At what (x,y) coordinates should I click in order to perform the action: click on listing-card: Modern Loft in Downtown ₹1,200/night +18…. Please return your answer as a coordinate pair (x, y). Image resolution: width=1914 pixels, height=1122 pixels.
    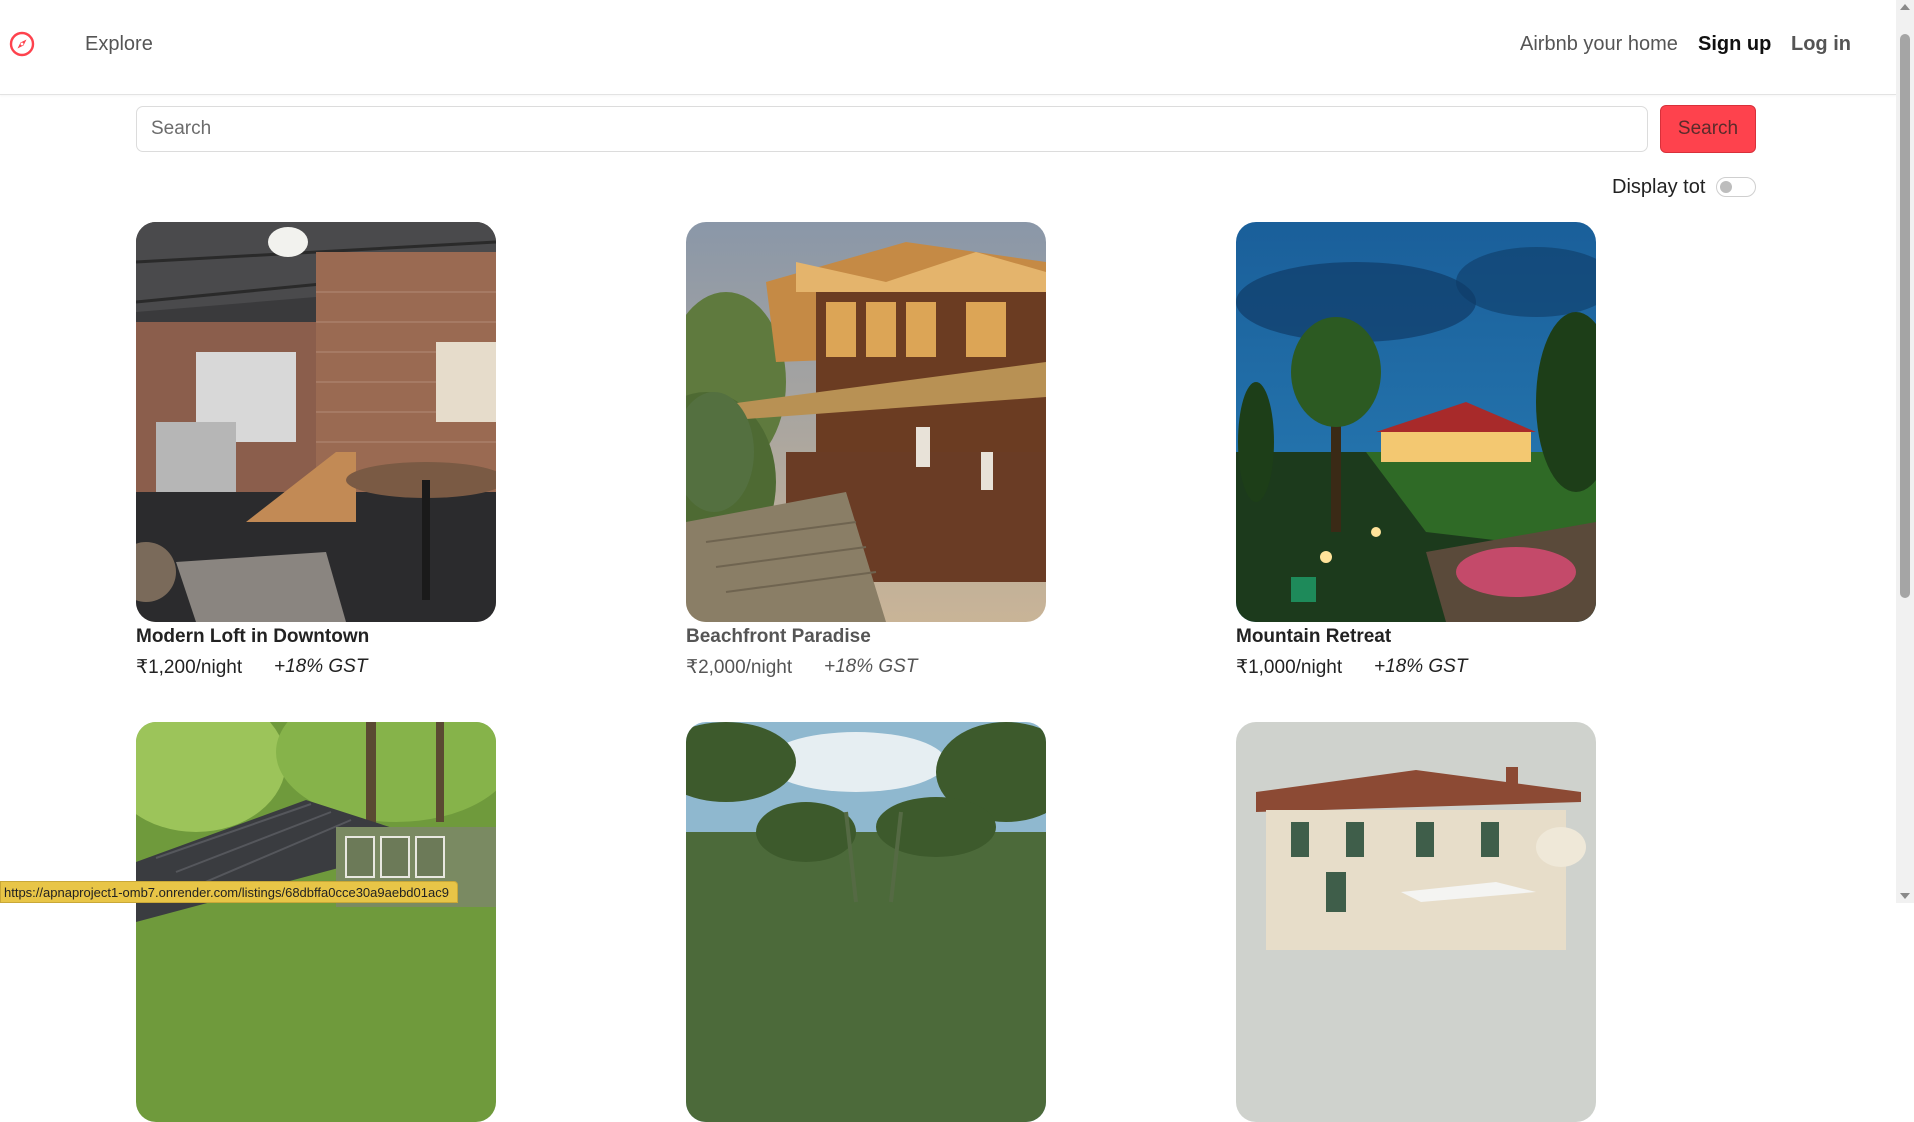
    Looking at the image, I should click on (316, 450).